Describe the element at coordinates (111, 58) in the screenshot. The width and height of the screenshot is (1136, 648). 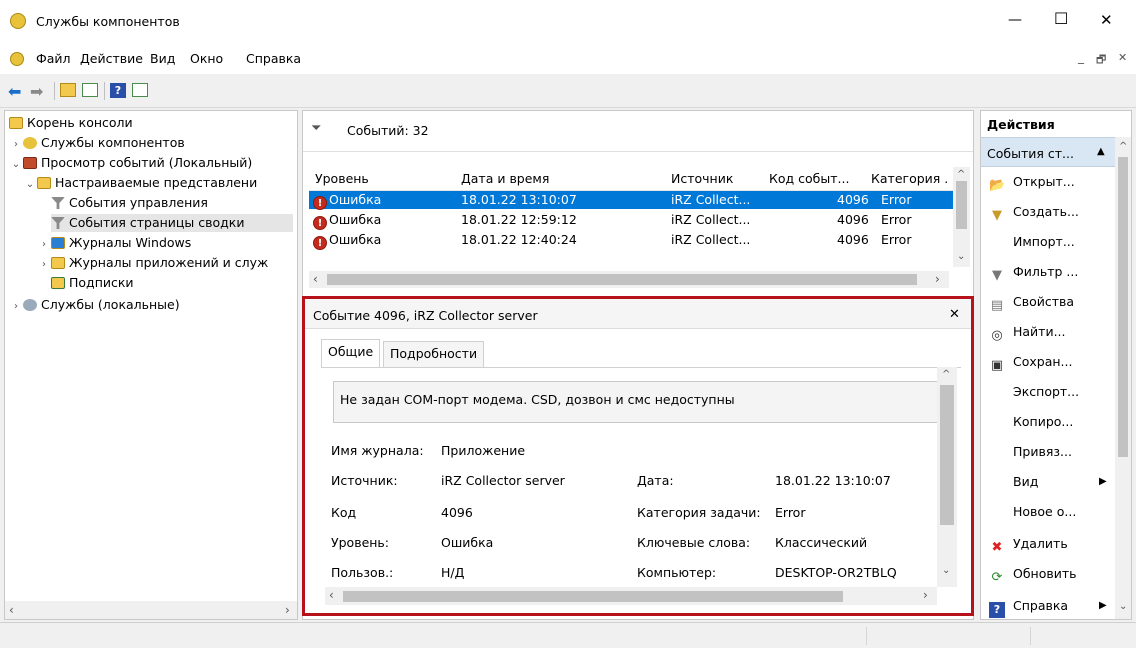
I see `menu-action: Действие` at that location.